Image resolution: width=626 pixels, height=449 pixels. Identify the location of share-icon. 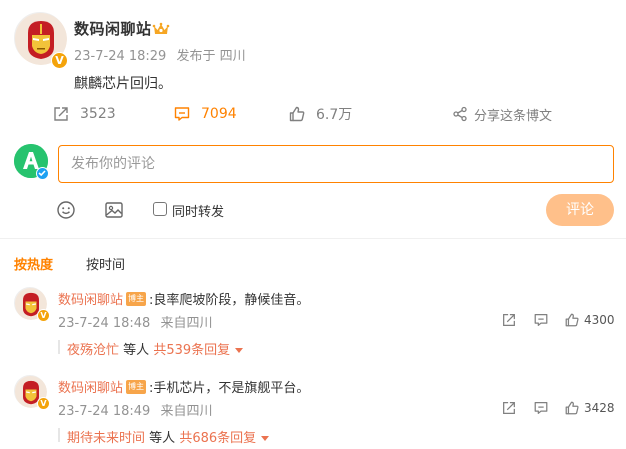
(460, 114).